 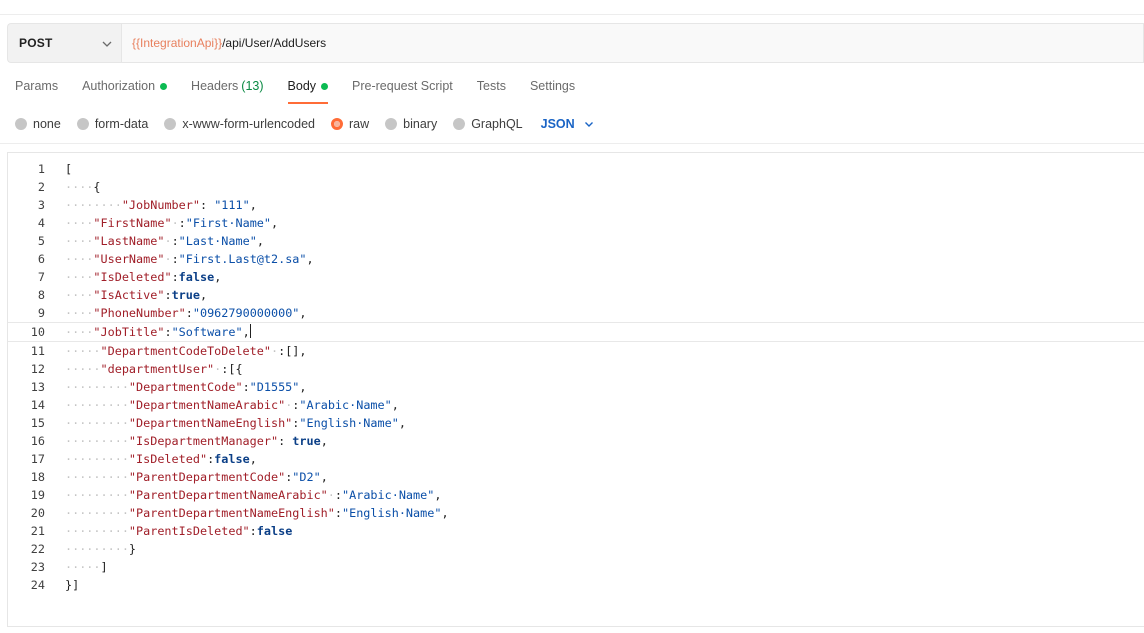 I want to click on line-content: ·········}, so click(x=100, y=549).